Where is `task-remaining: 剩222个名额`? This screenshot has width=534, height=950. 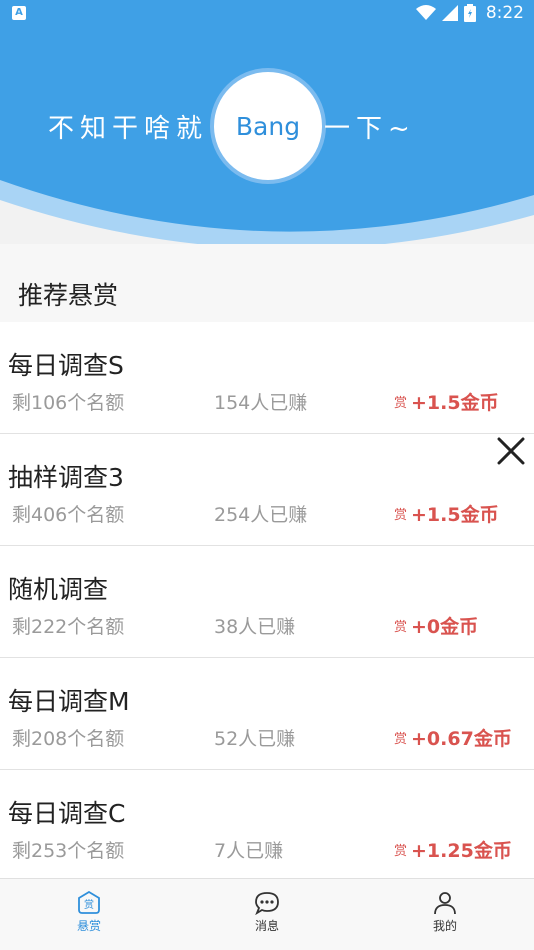
task-remaining: 剩222个名额 is located at coordinates (68, 627).